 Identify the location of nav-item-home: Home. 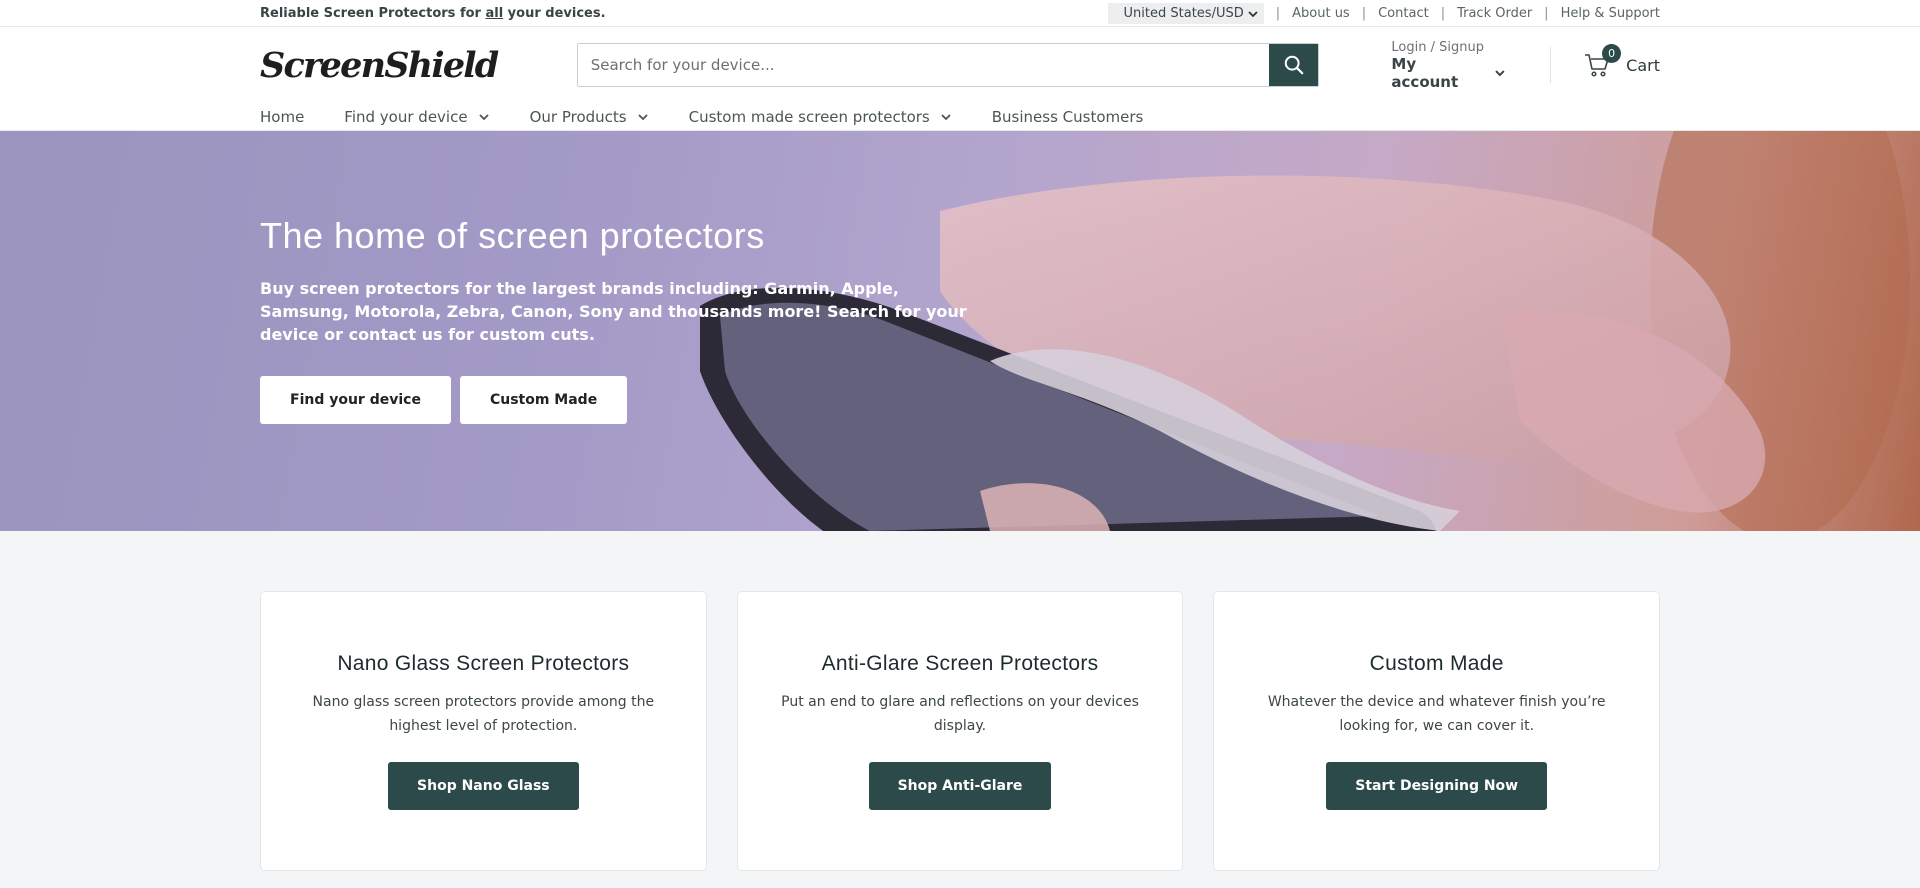
(282, 117).